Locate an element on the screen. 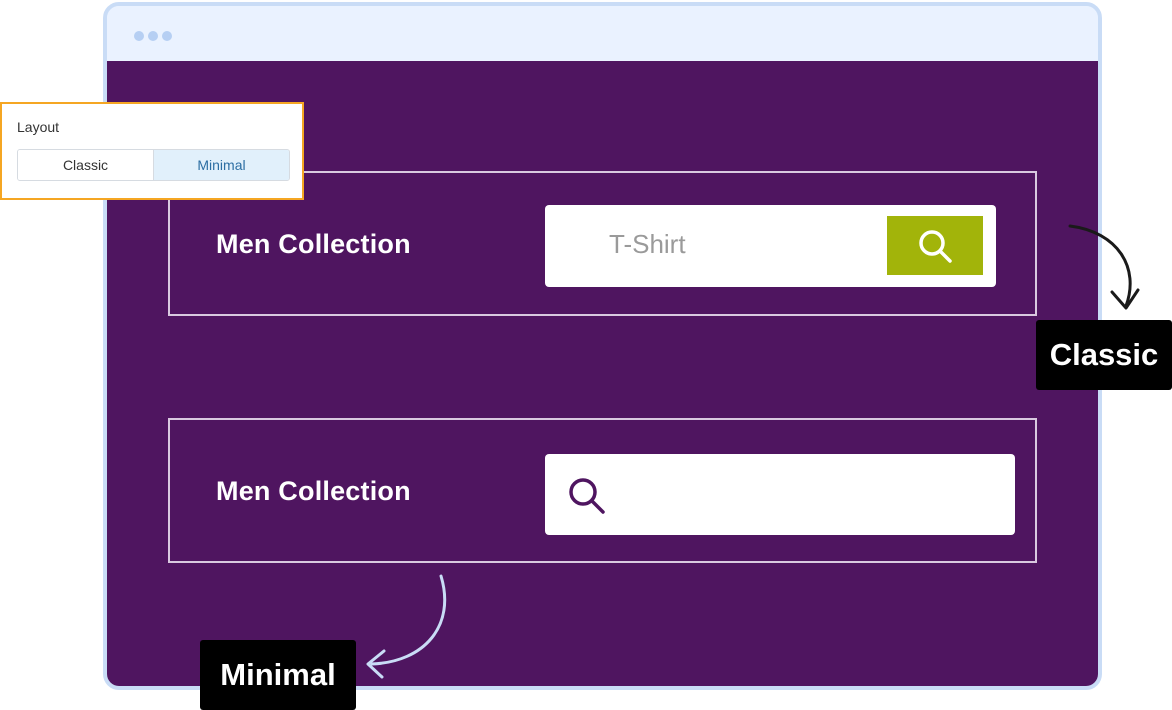 The height and width of the screenshot is (710, 1172). minimal-search-input is located at coordinates (780, 494).